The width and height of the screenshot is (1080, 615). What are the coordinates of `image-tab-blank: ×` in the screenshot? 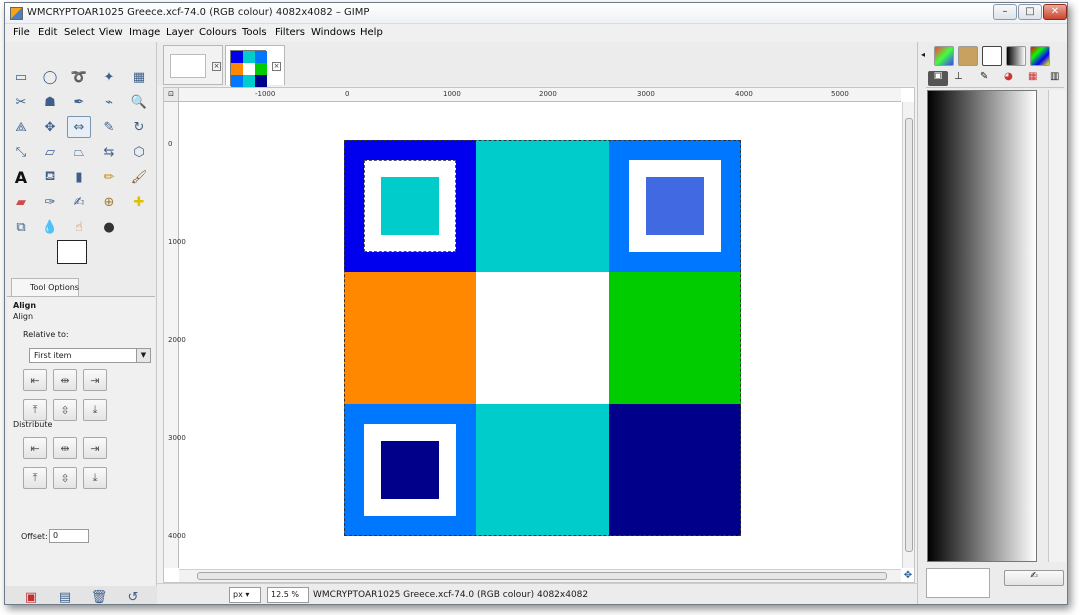 It's located at (193, 65).